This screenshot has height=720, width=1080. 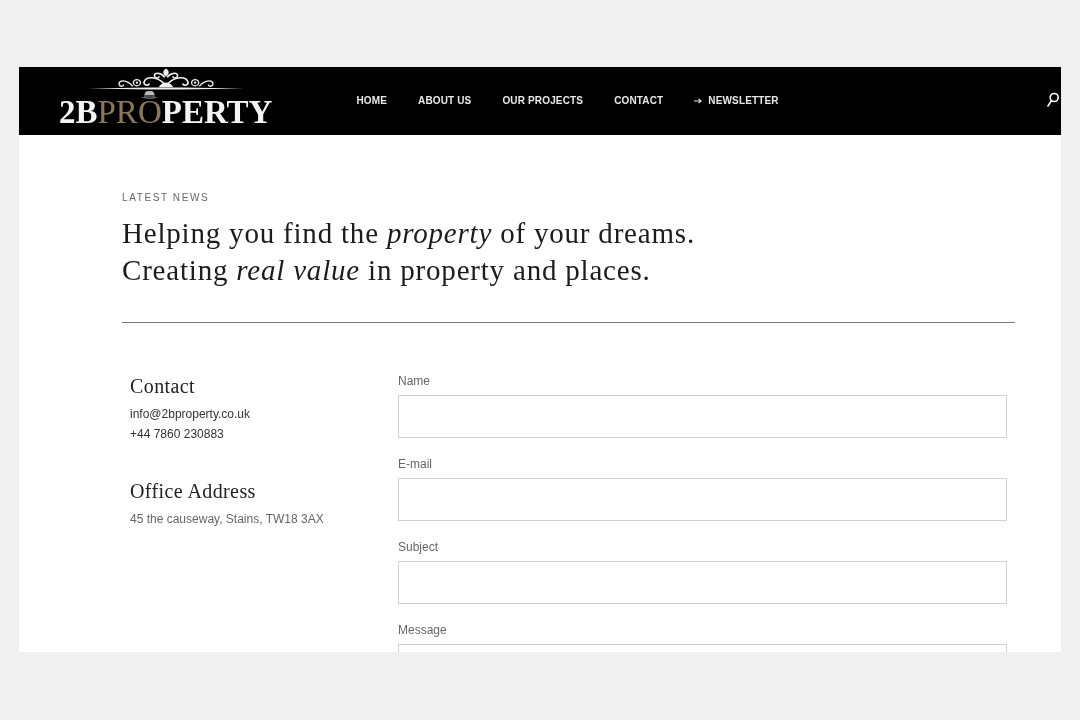 What do you see at coordinates (702, 648) in the screenshot?
I see `message-field` at bounding box center [702, 648].